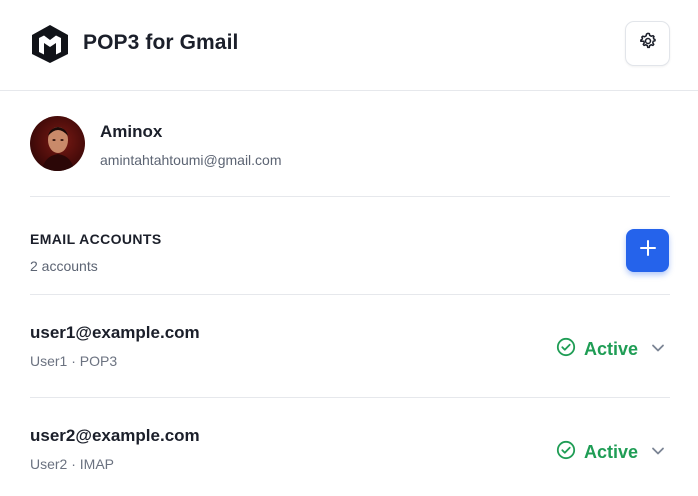 The width and height of the screenshot is (698, 496). I want to click on add-account-button, so click(647, 250).